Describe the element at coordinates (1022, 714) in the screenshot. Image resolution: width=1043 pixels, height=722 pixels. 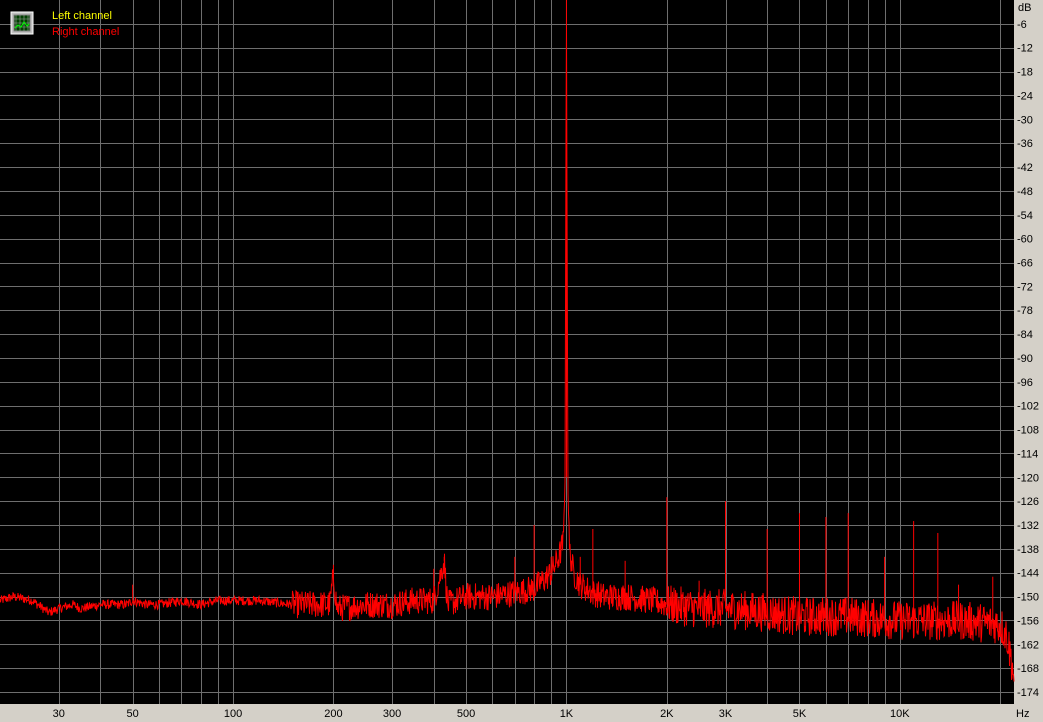
I see `x-unit-label: Hz` at that location.